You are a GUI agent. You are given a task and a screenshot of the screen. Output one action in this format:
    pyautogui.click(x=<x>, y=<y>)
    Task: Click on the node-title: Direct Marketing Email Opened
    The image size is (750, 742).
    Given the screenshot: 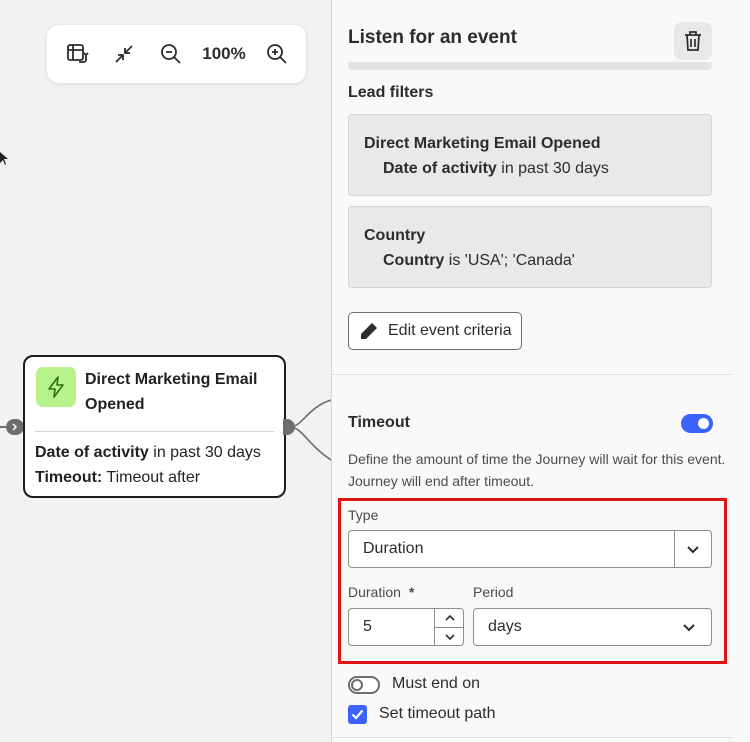 What is the action you would take?
    pyautogui.click(x=171, y=392)
    